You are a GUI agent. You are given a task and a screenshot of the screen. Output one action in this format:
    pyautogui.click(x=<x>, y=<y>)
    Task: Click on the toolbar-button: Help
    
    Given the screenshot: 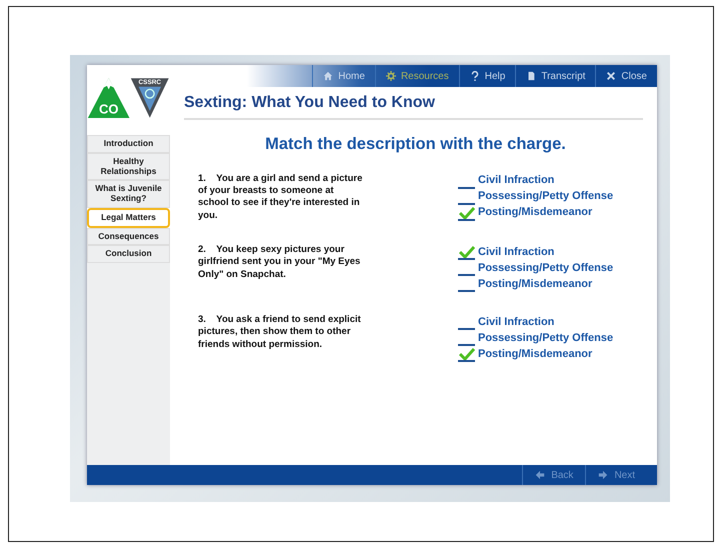 What is the action you would take?
    pyautogui.click(x=487, y=76)
    